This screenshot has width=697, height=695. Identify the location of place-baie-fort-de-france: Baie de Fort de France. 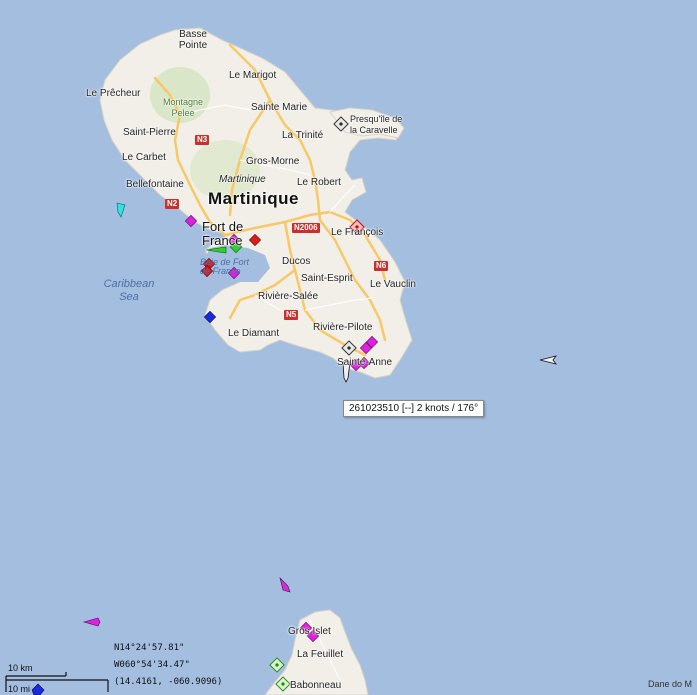
(225, 266).